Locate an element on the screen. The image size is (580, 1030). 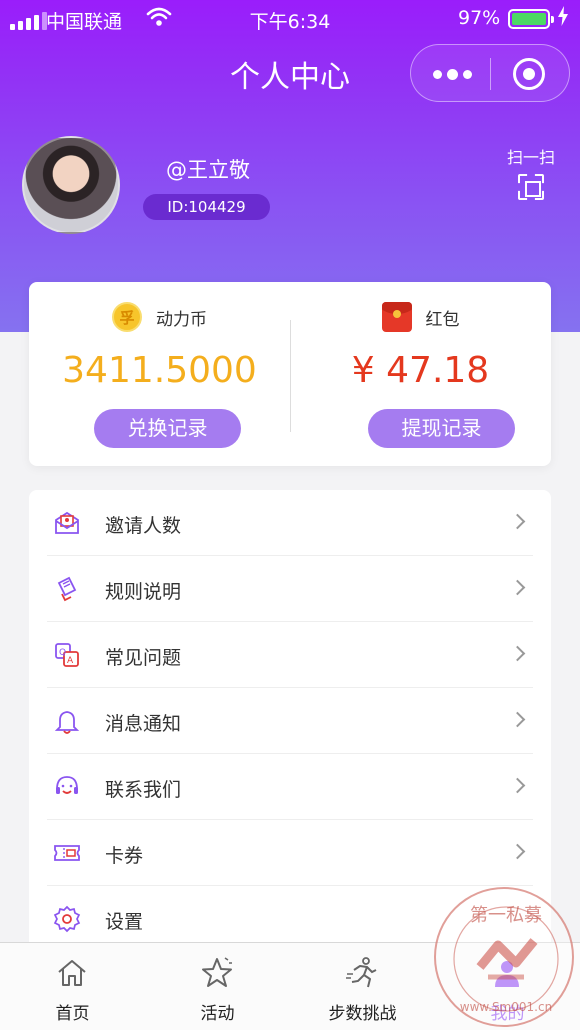
home-icon is located at coordinates (72, 973).